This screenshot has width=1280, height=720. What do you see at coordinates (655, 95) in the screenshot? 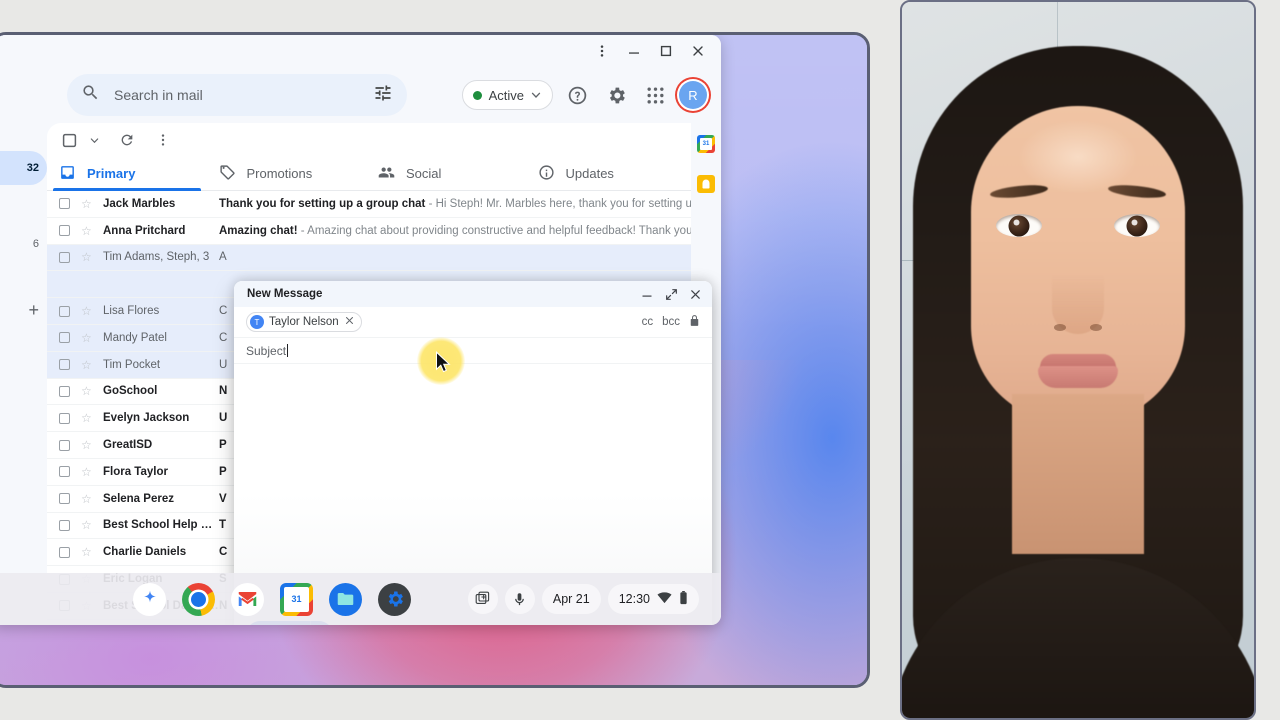
I see `apps-grid-icon` at bounding box center [655, 95].